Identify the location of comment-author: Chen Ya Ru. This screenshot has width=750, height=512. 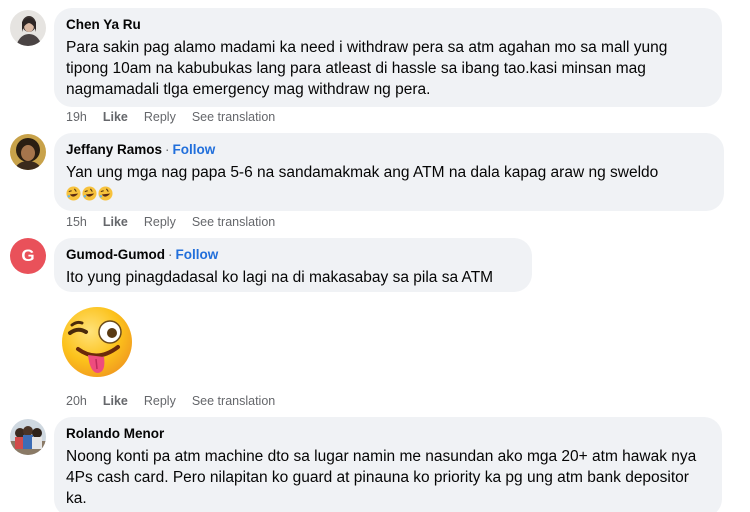
(388, 25).